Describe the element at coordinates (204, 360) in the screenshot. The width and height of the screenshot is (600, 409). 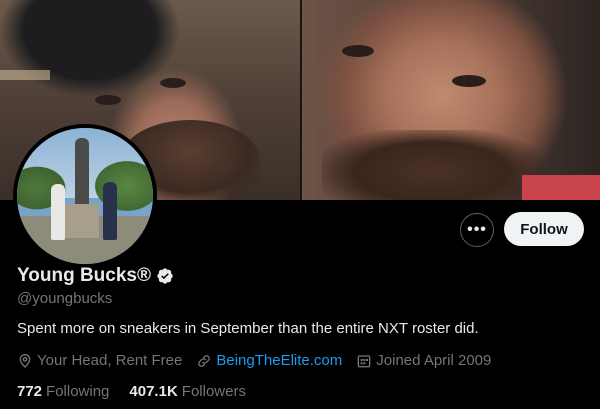
I see `link-icon` at that location.